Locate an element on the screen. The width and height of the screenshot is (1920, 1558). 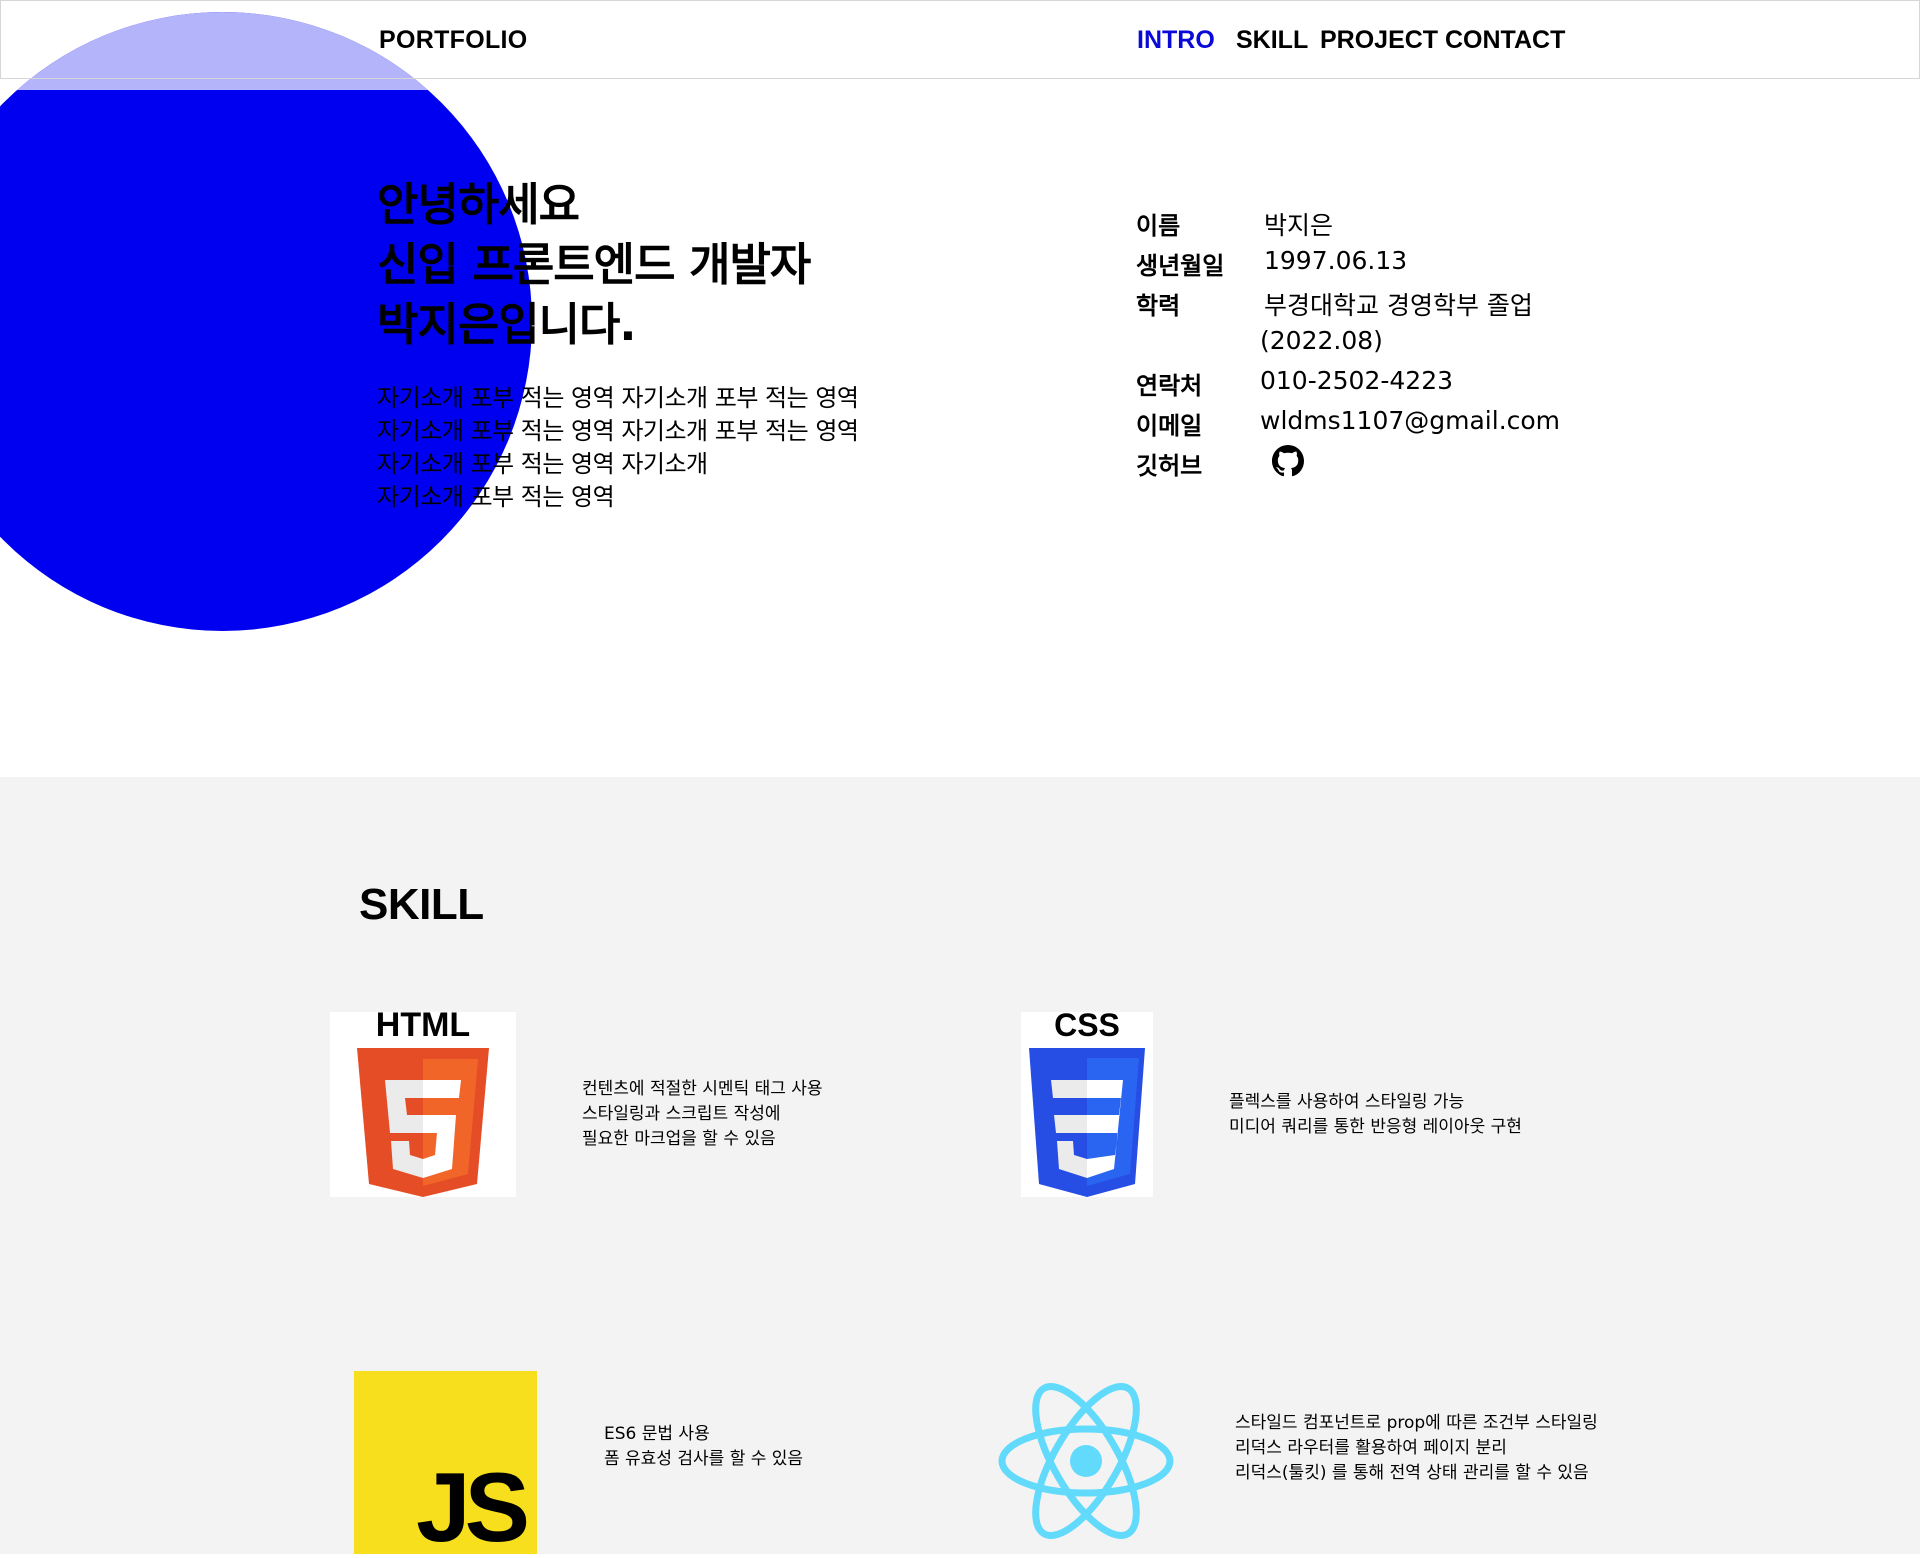
bio-line-4: 자기소개 포부 적는 영역 is located at coordinates (496, 497).